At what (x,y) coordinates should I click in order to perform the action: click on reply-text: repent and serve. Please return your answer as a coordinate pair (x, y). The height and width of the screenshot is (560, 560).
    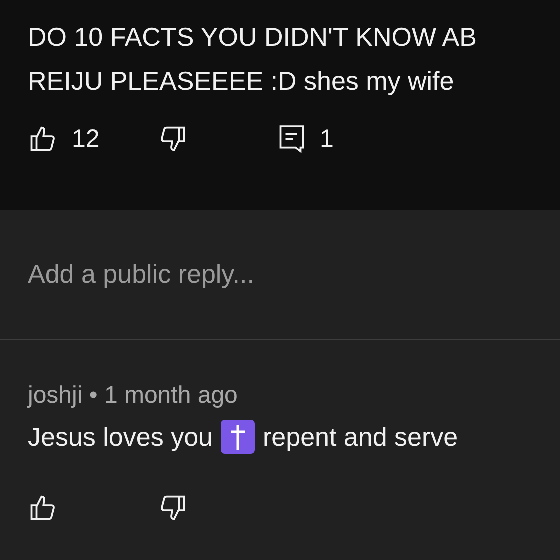
    Looking at the image, I should click on (360, 437).